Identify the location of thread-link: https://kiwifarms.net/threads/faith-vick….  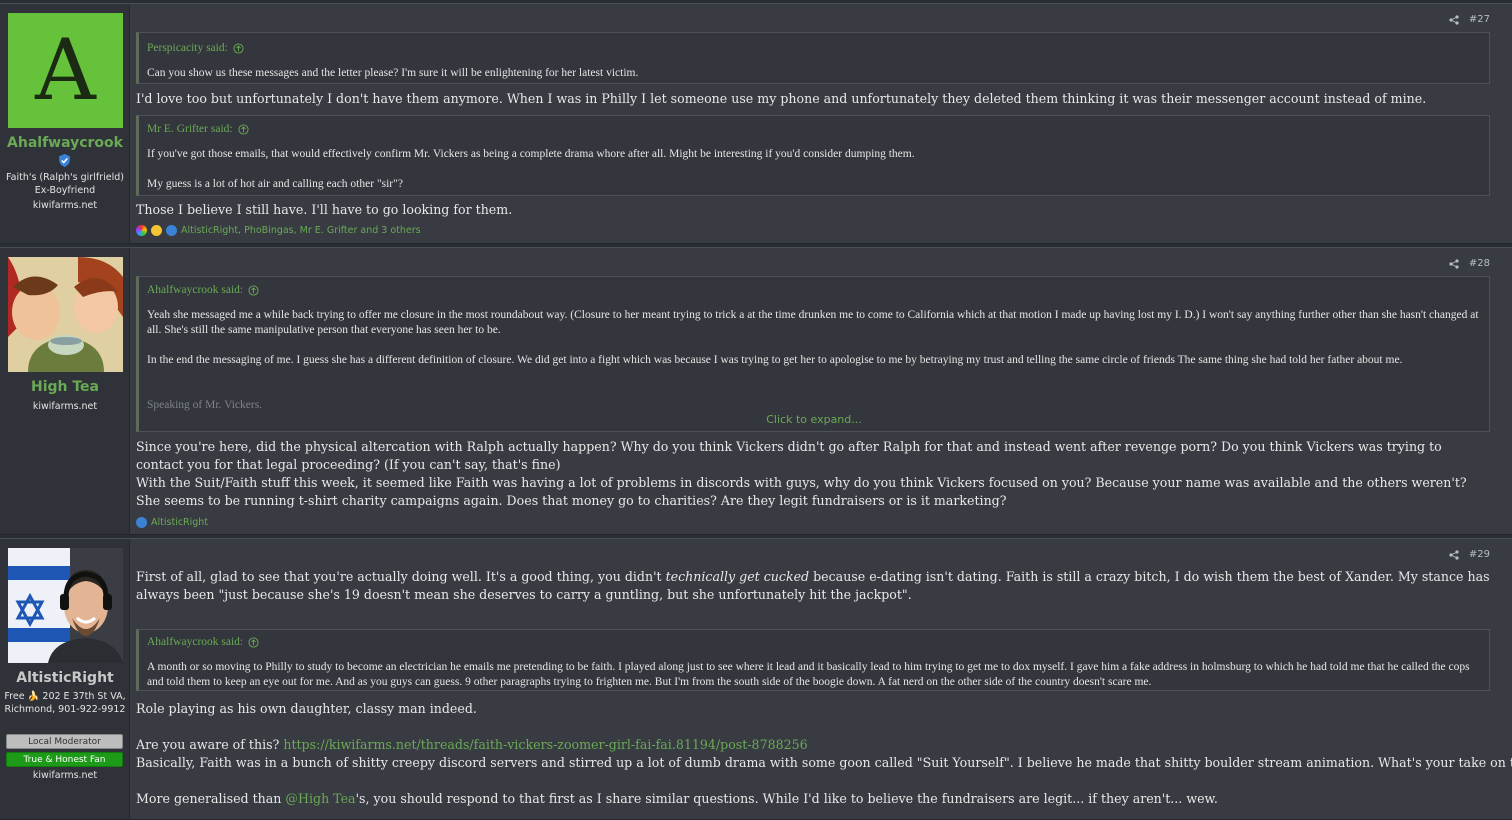
(545, 744).